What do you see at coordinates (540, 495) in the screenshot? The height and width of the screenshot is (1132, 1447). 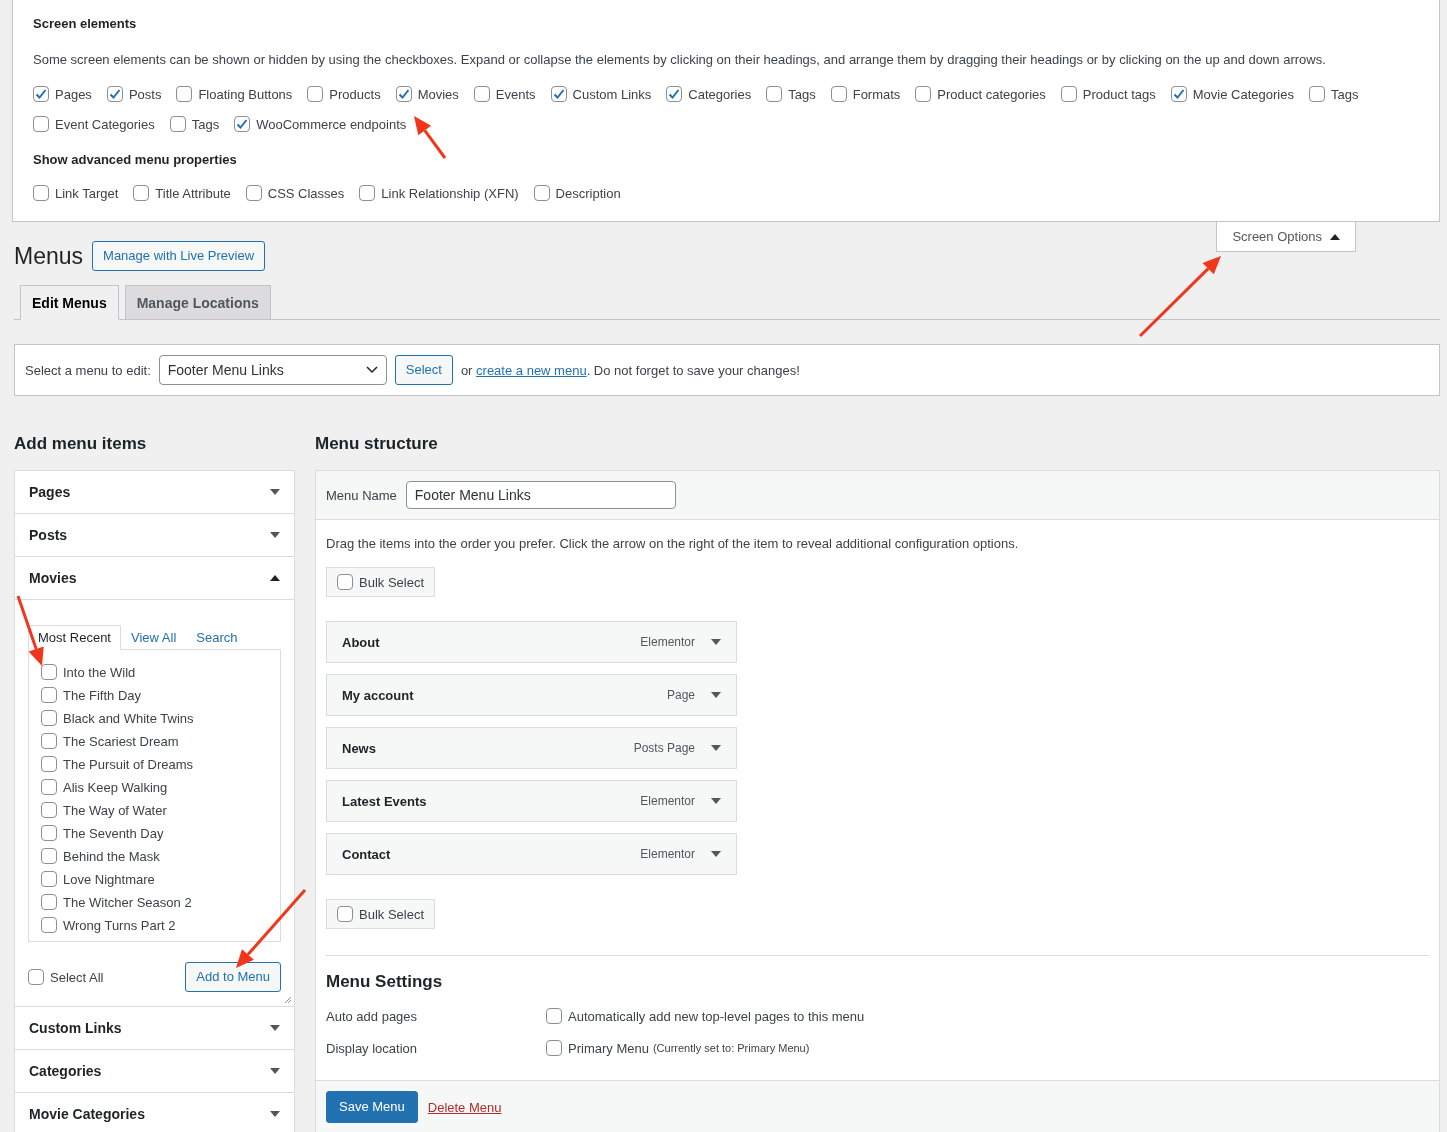 I see `menu-name-field: Footer Menu Links` at bounding box center [540, 495].